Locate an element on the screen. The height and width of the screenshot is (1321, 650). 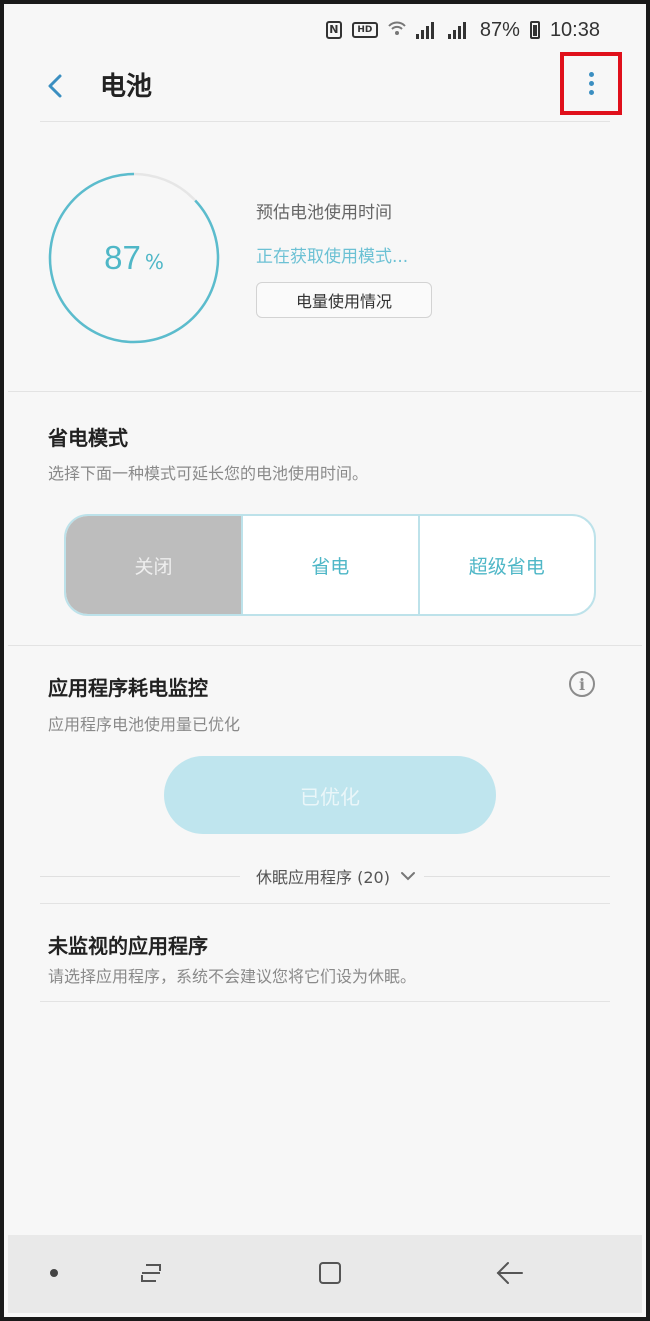
back-icon is located at coordinates (509, 1273).